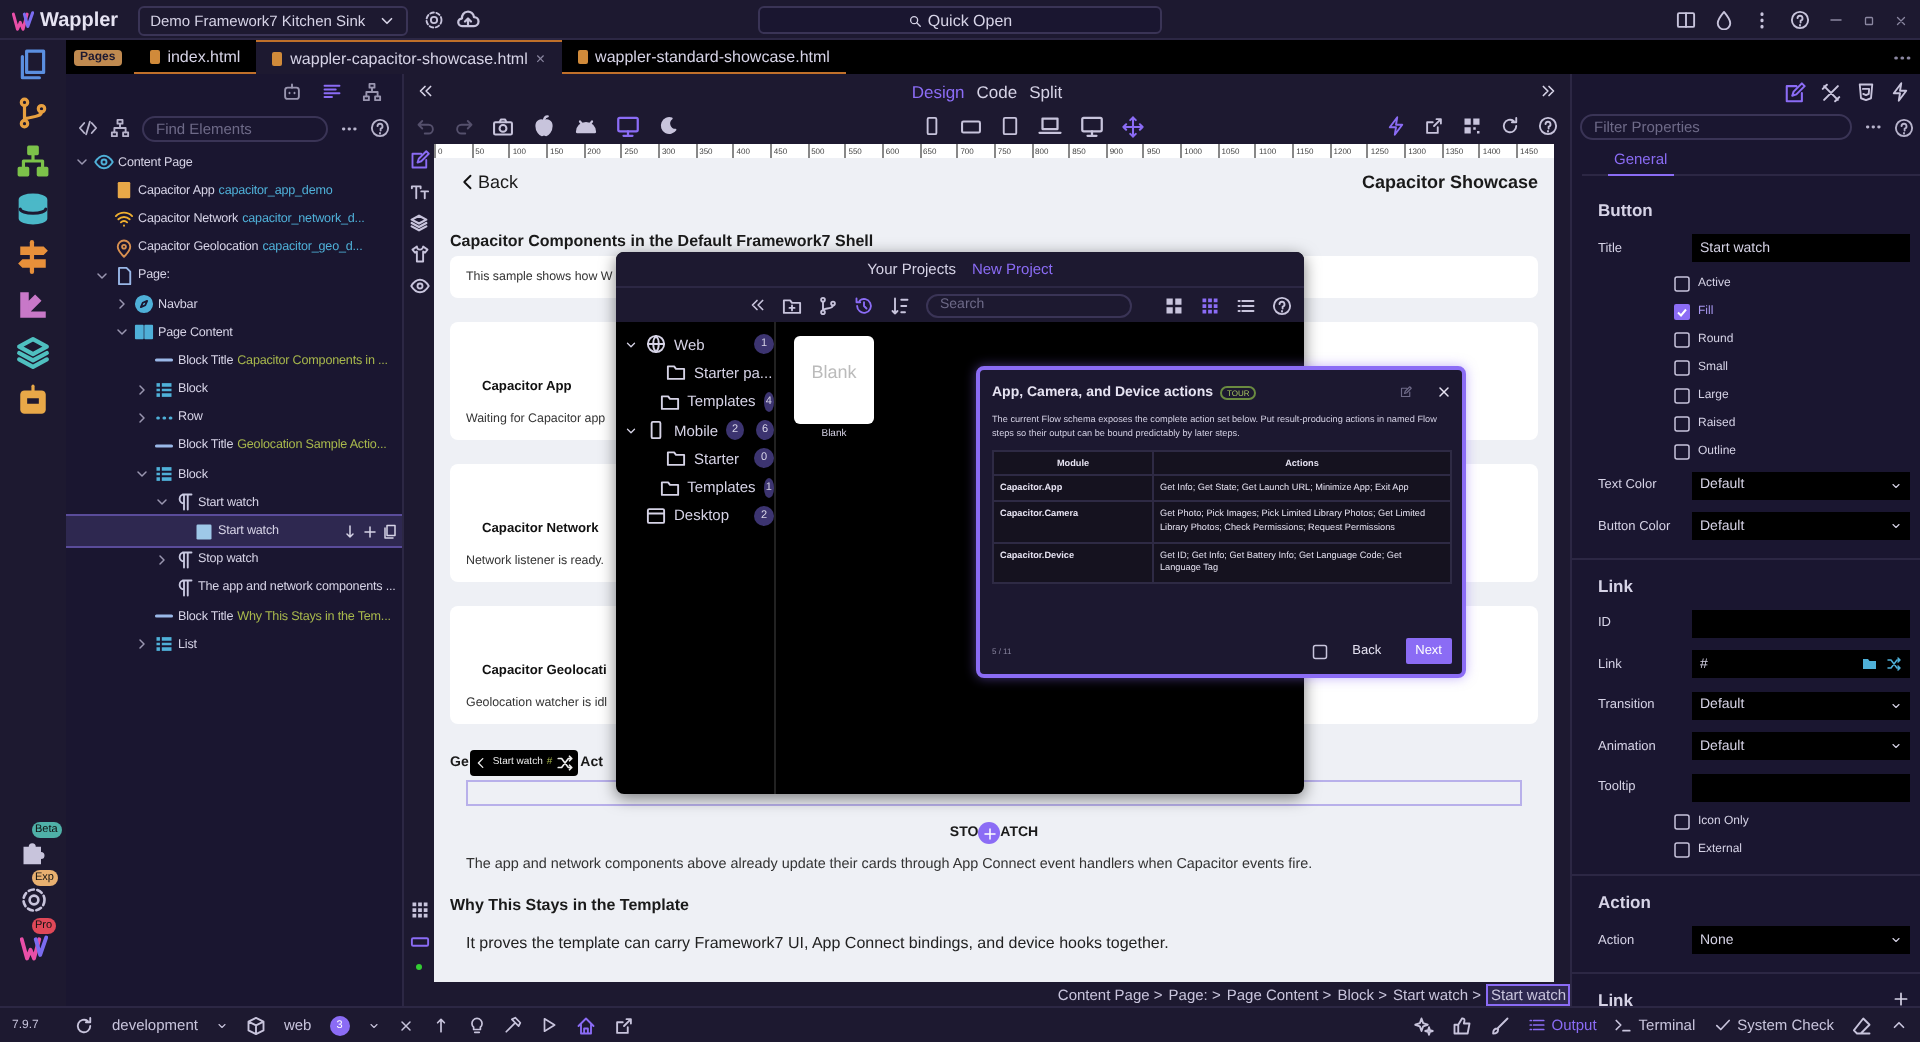 The image size is (1920, 1042). I want to click on text-icon, so click(419, 192).